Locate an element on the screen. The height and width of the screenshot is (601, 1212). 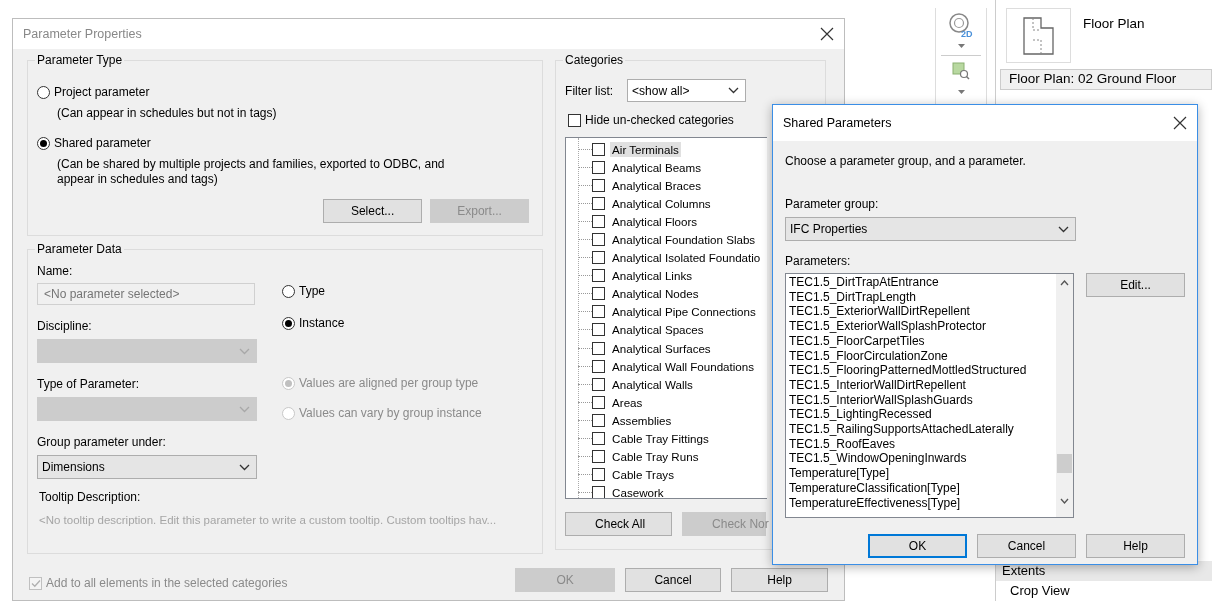
tree-item: Cable Tray Runs is located at coordinates (655, 457).